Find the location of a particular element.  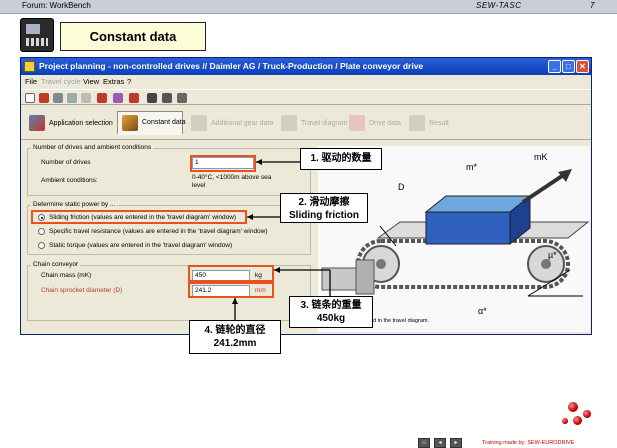

callout-sliding-friction: 2. 滑动摩擦 Sliding friction is located at coordinates (324, 208).